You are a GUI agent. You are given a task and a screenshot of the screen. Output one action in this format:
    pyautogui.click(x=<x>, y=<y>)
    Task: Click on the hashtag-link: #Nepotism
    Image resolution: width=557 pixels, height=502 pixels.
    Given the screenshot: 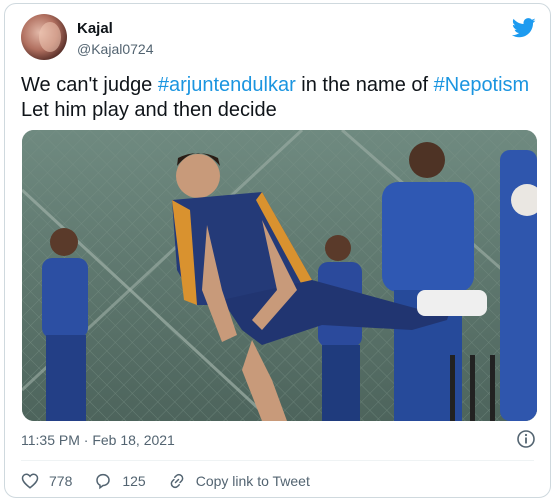 What is the action you would take?
    pyautogui.click(x=482, y=85)
    